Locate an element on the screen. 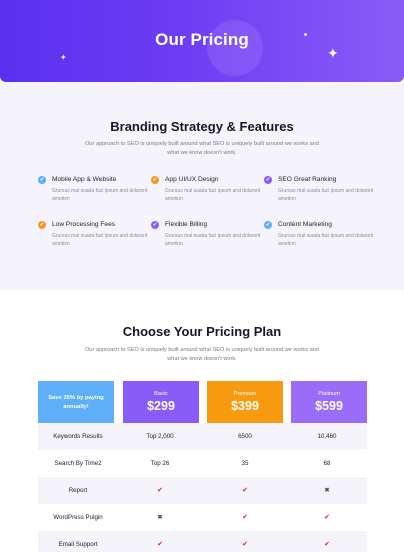 This screenshot has height=552, width=404. feature-title: Flexible Billing is located at coordinates (186, 224).